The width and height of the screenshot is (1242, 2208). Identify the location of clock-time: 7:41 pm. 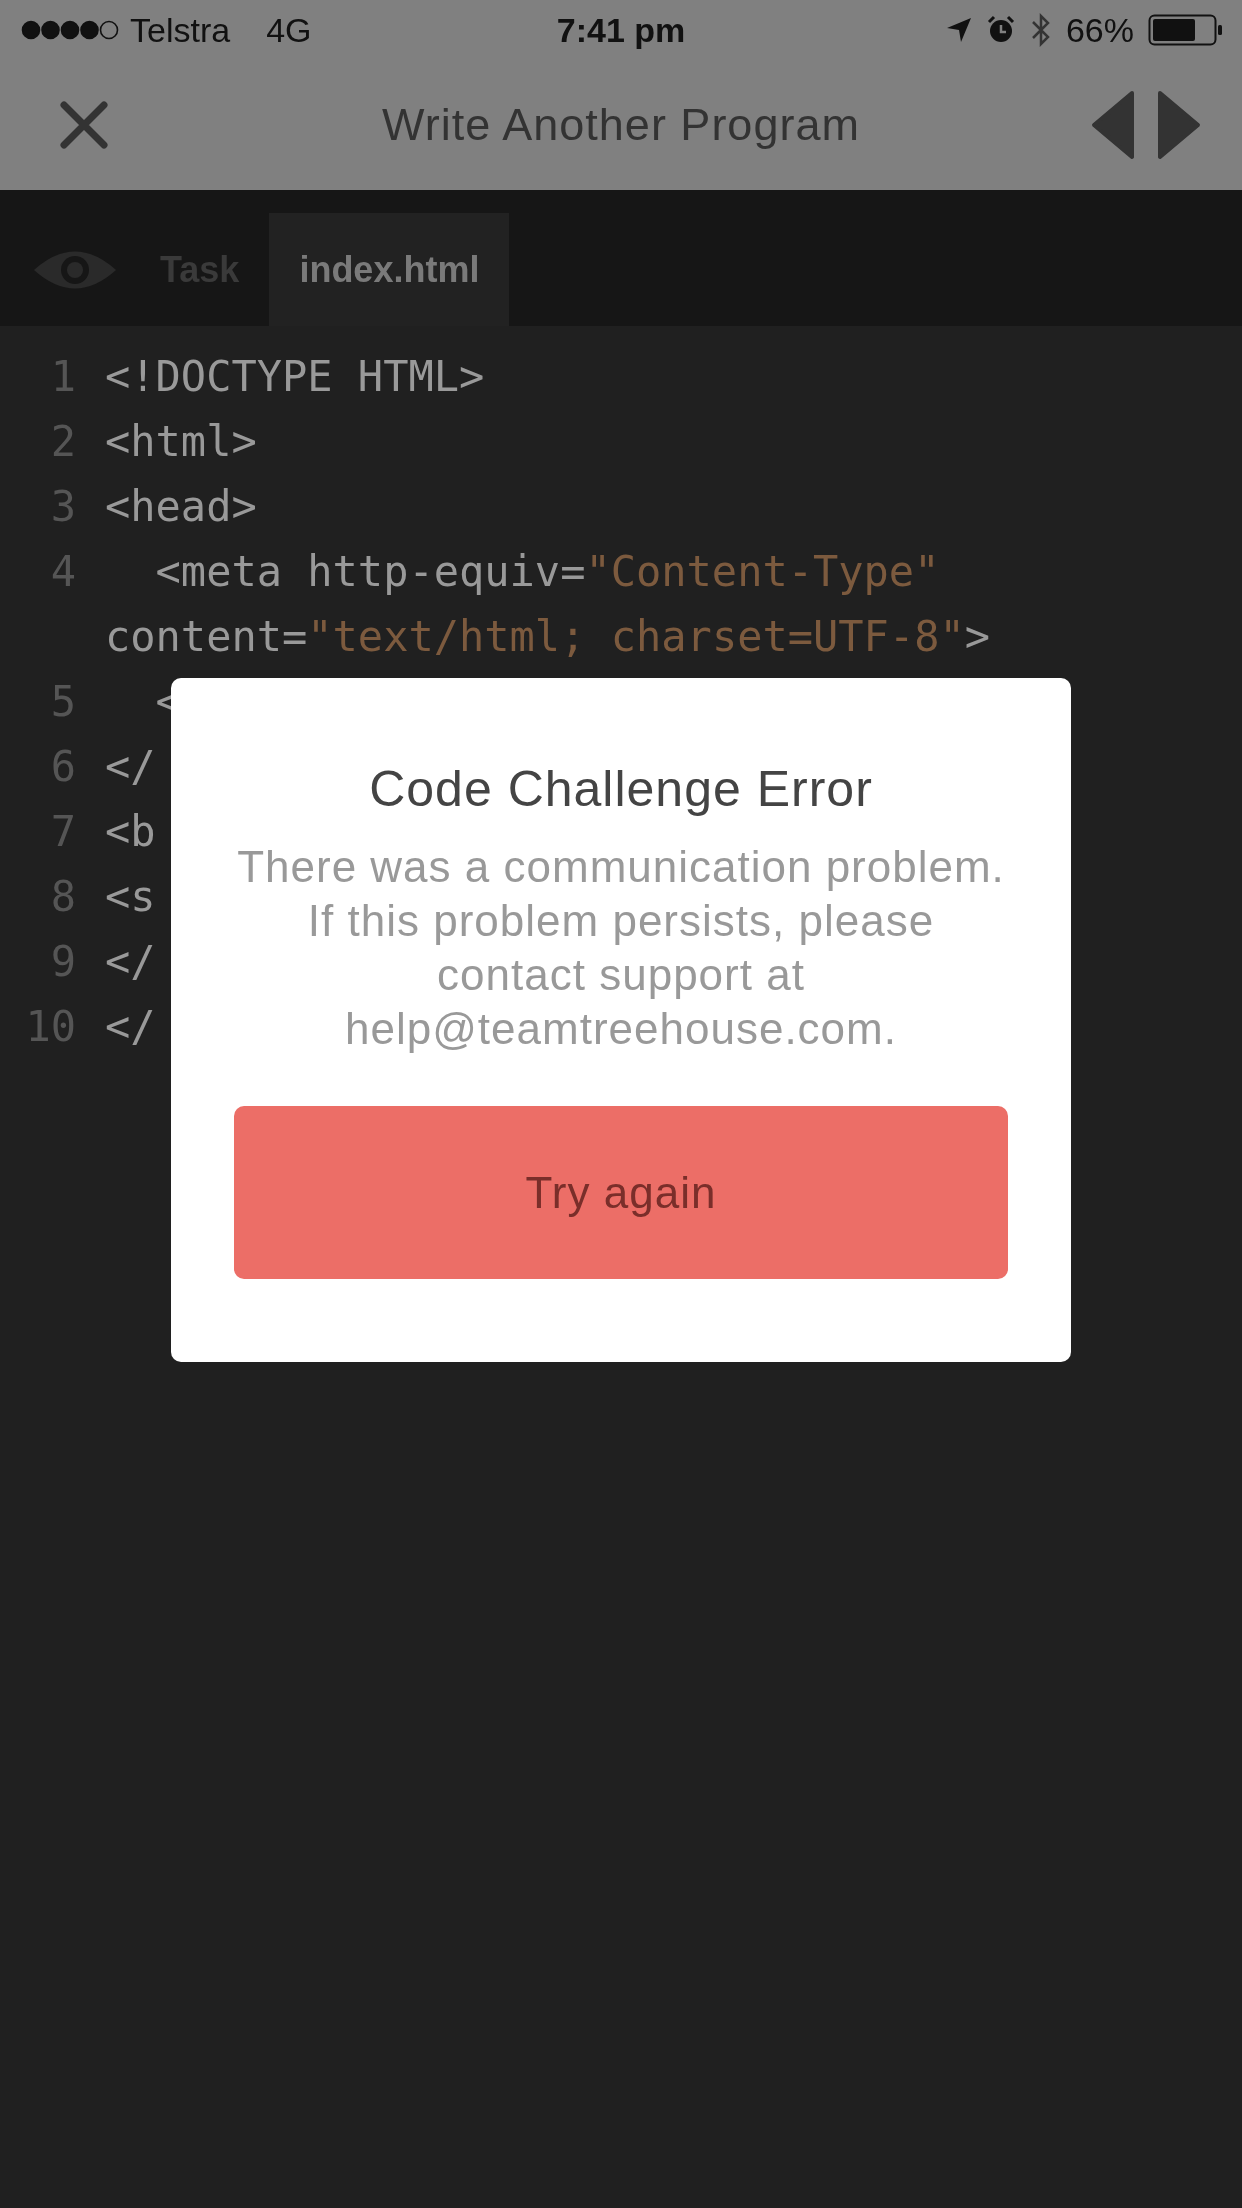
(621, 30).